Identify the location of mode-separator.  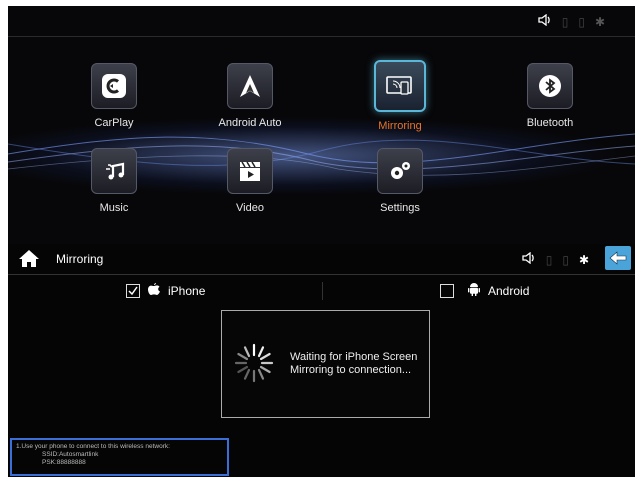
(322, 291).